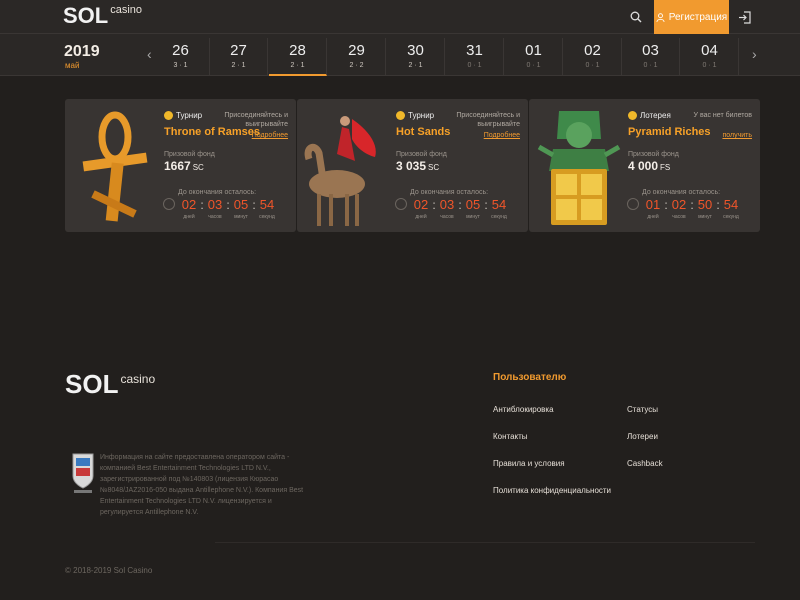 The height and width of the screenshot is (600, 800). Describe the element at coordinates (212, 132) in the screenshot. I see `event-title: Throne of Ramses` at that location.